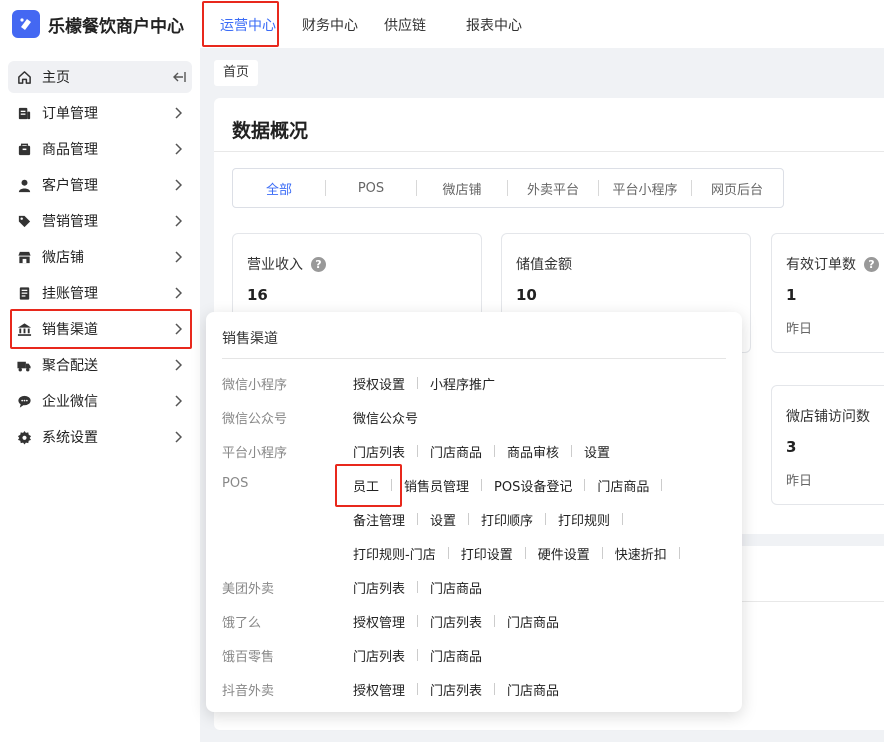  I want to click on tab-all: 全部, so click(279, 188).